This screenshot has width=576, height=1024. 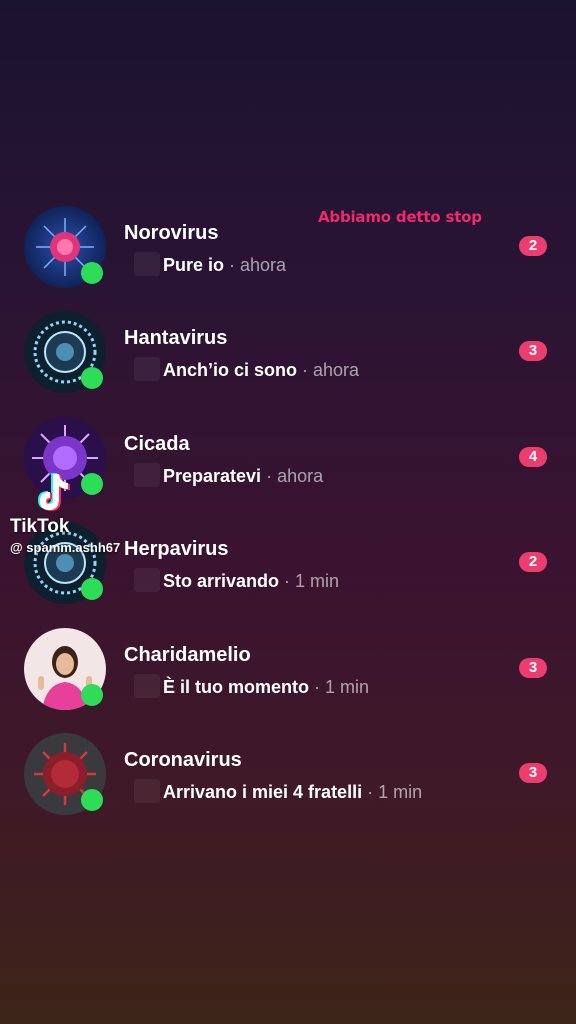 I want to click on last-message: Pure io, so click(x=194, y=265).